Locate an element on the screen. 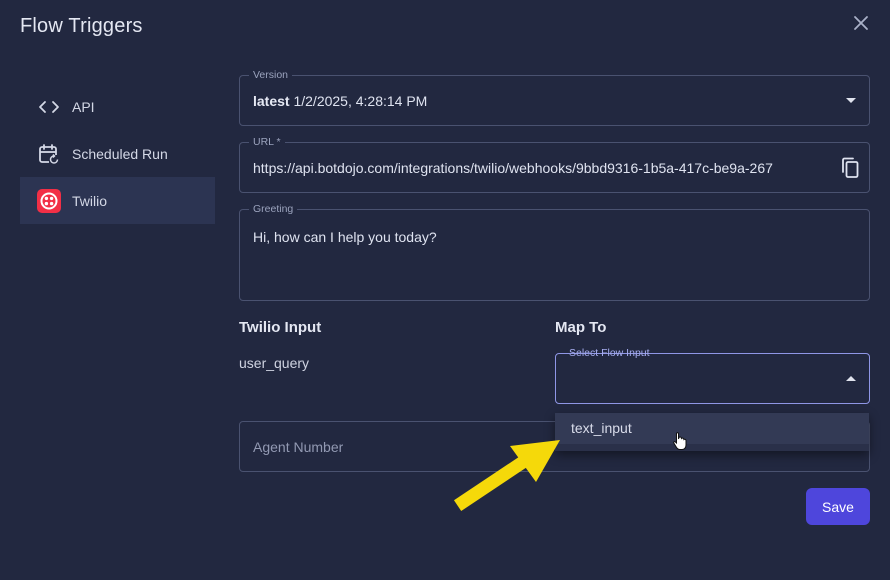 The image size is (890, 580). twilio-input-header: Twilio Input is located at coordinates (280, 327).